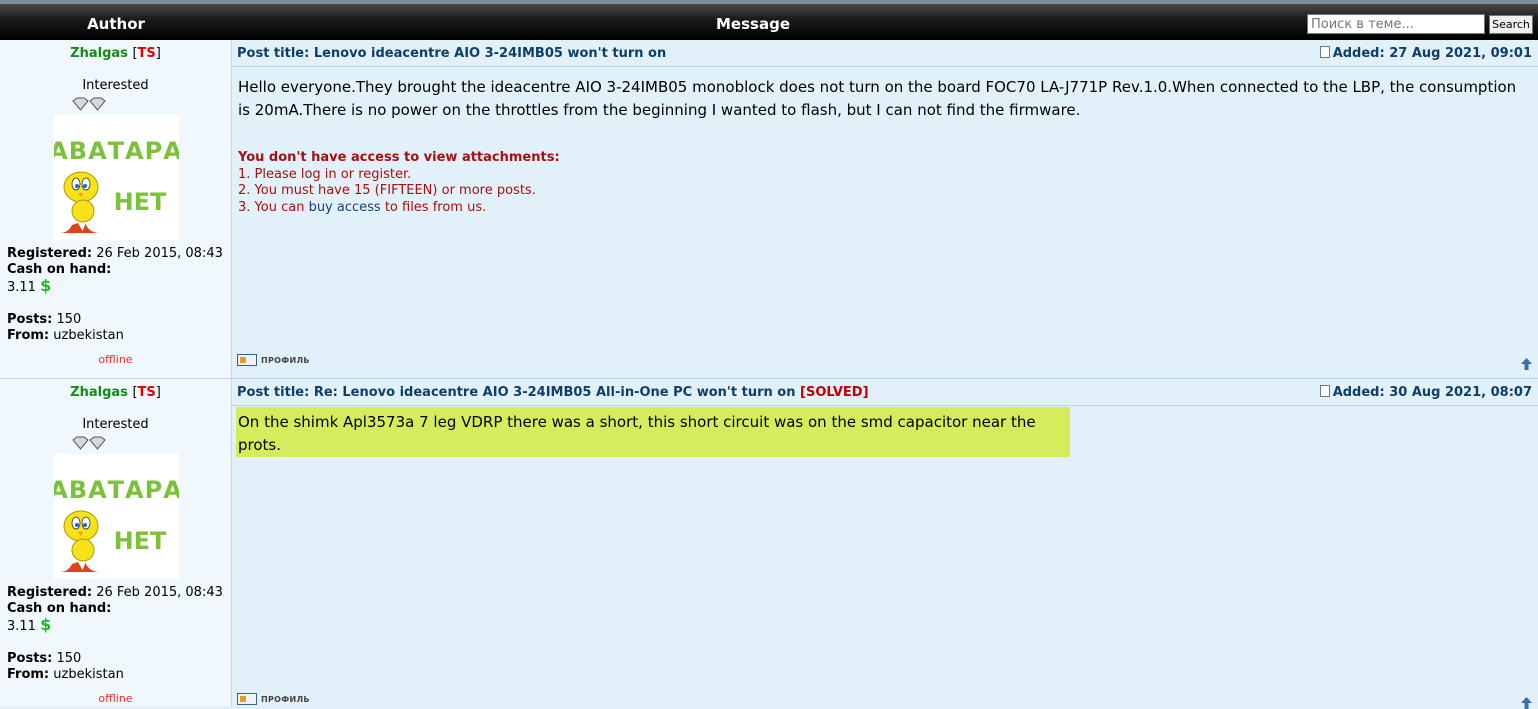 The image size is (1538, 709). What do you see at coordinates (834, 392) in the screenshot?
I see `solved-tag: [SOLVED]` at bounding box center [834, 392].